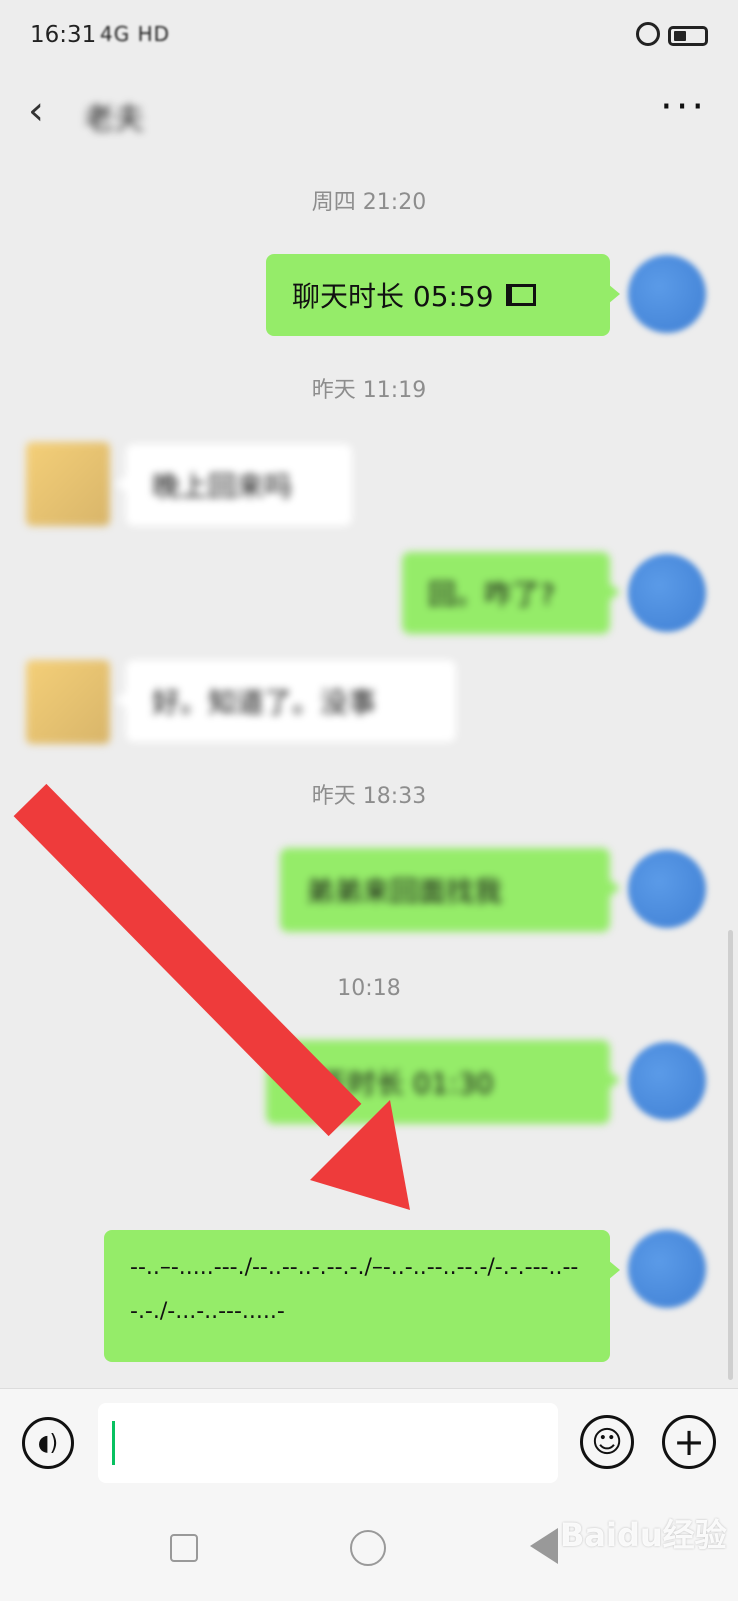 This screenshot has height=1601, width=738. What do you see at coordinates (113, 1443) in the screenshot?
I see `text-caret` at bounding box center [113, 1443].